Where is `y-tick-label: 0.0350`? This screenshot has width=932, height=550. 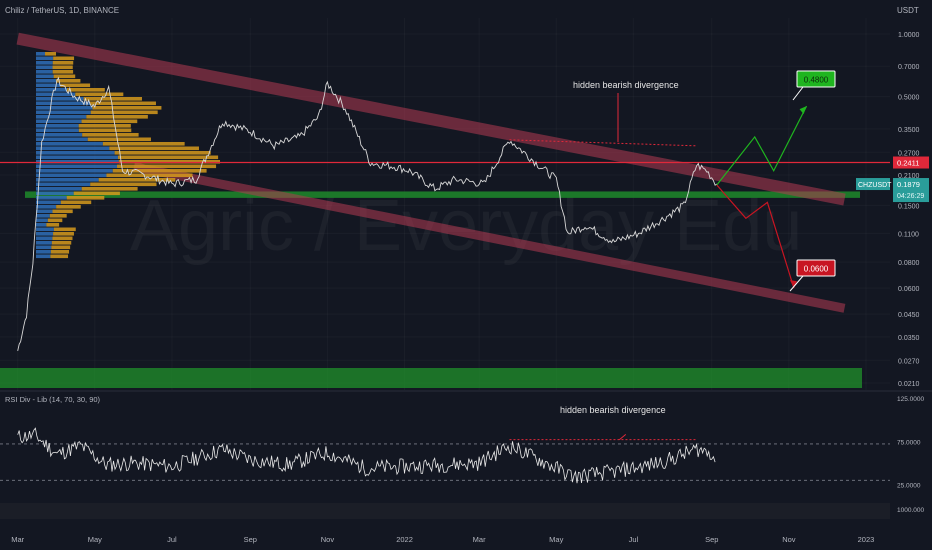 y-tick-label: 0.0350 is located at coordinates (909, 338).